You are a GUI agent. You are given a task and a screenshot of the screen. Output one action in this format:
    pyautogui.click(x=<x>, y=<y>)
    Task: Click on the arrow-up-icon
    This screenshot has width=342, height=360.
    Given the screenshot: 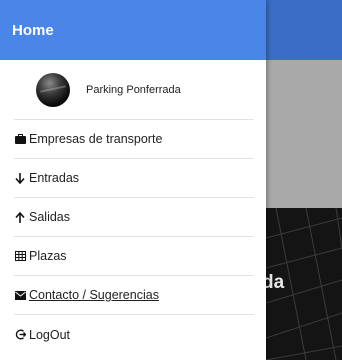 What is the action you would take?
    pyautogui.click(x=20, y=217)
    